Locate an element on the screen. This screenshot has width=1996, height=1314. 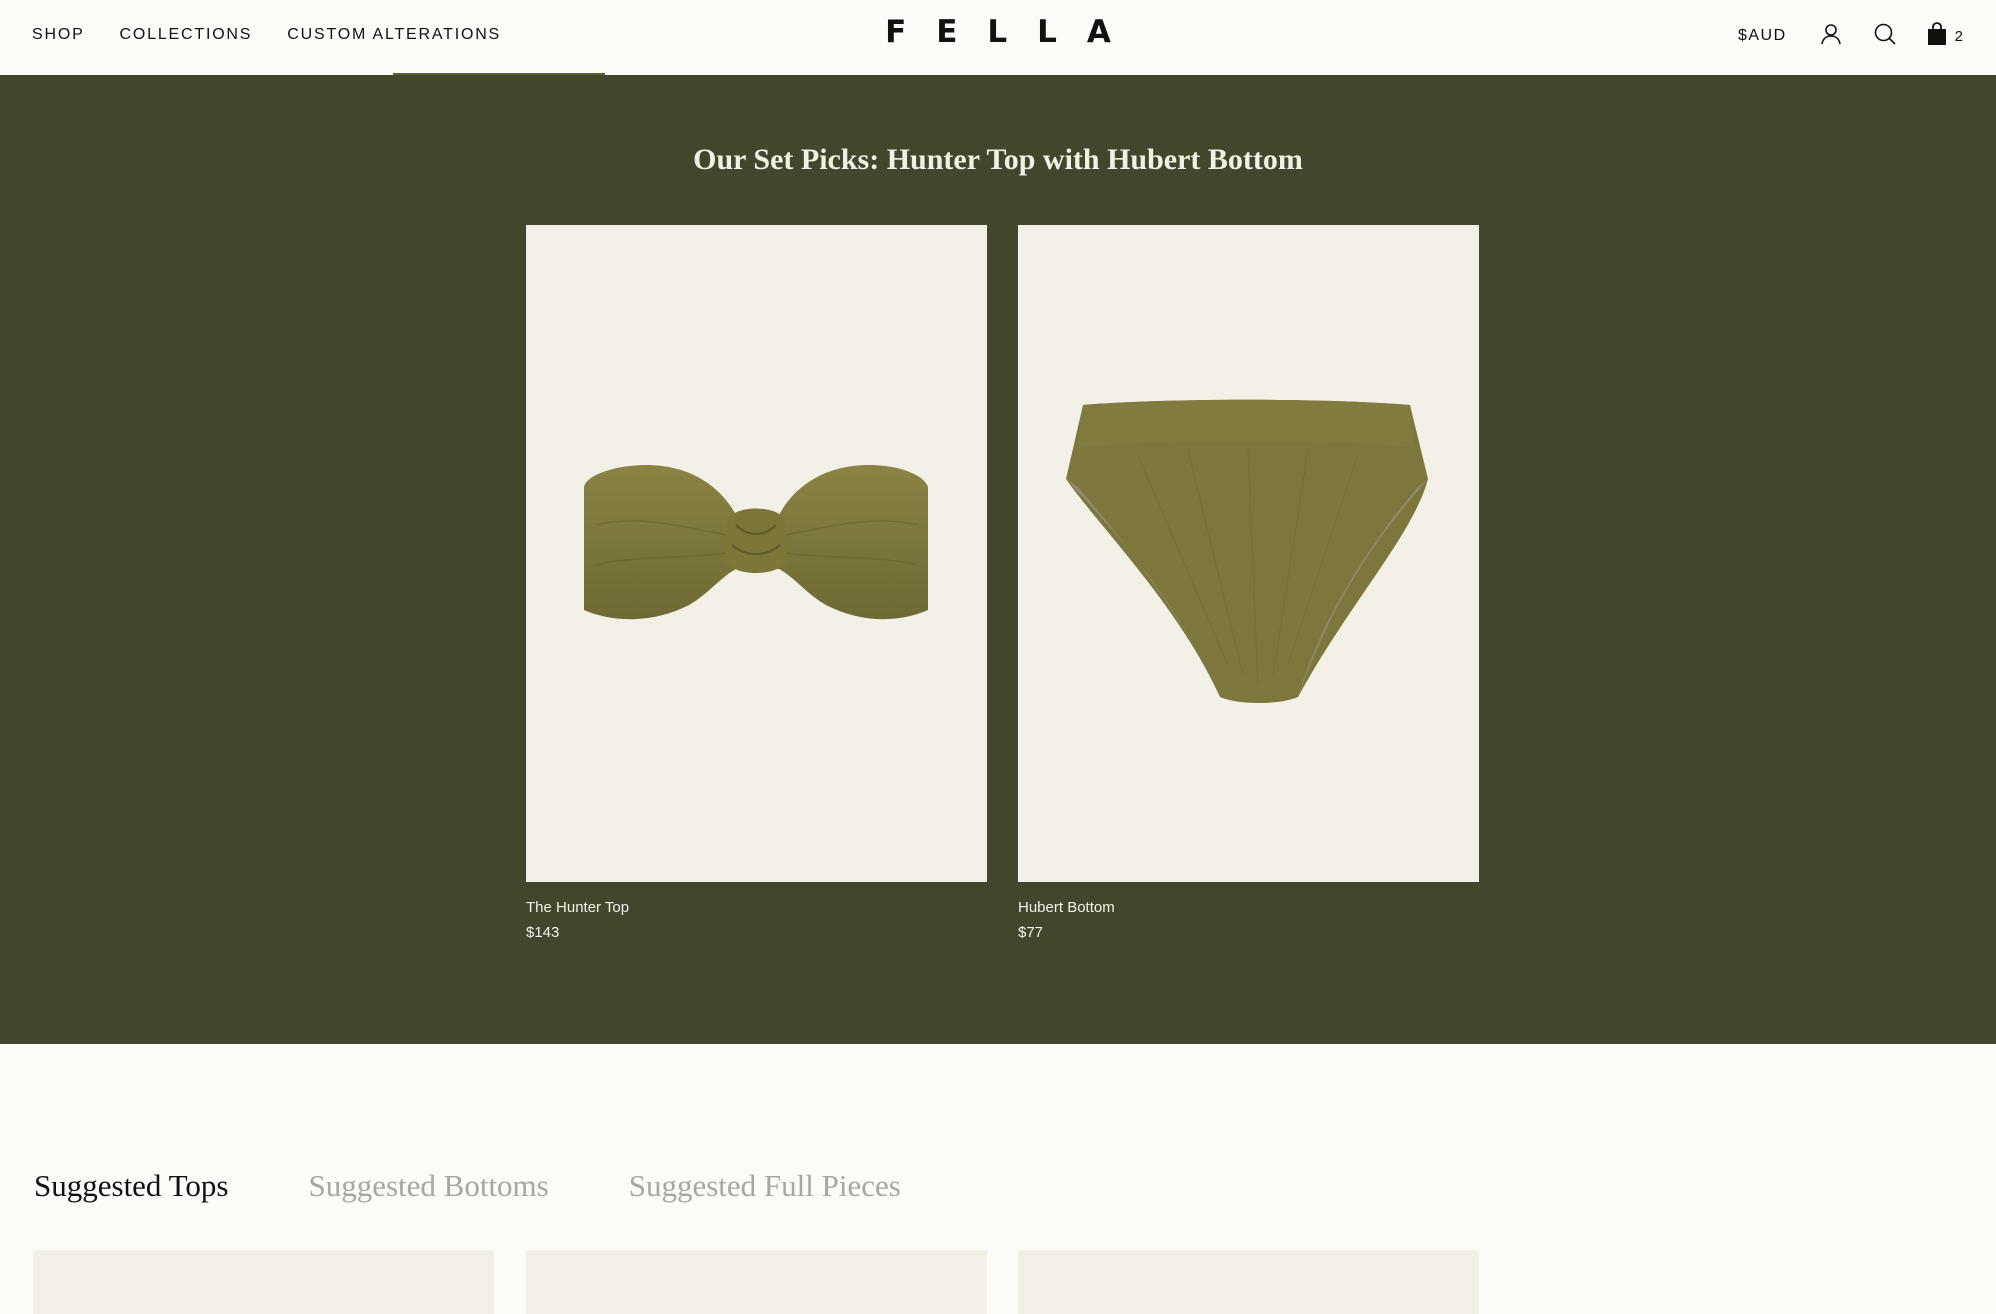
tab-suggested-bottoms: Suggested Bottoms is located at coordinates (428, 1186).